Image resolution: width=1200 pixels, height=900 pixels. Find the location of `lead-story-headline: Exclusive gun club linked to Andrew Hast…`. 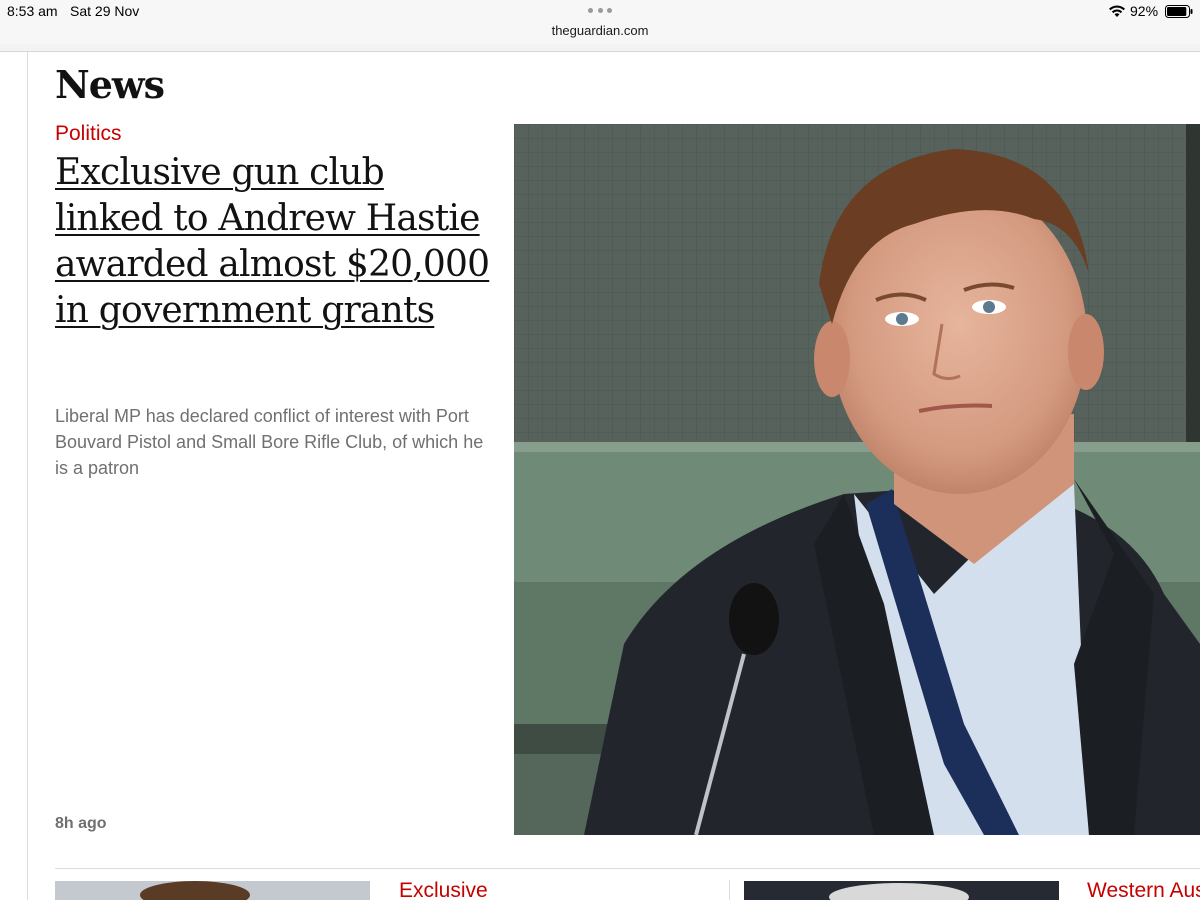

lead-story-headline: Exclusive gun club linked to Andrew Hast… is located at coordinates (275, 242).